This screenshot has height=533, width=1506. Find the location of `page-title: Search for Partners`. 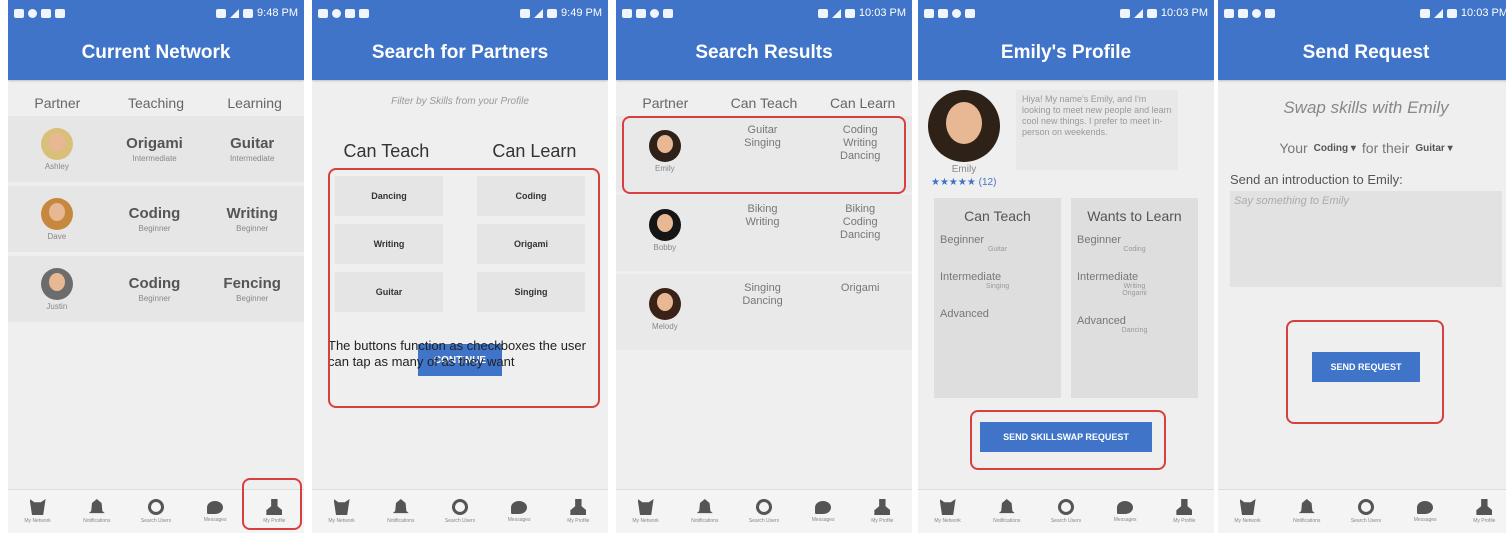

page-title: Search for Partners is located at coordinates (460, 53).